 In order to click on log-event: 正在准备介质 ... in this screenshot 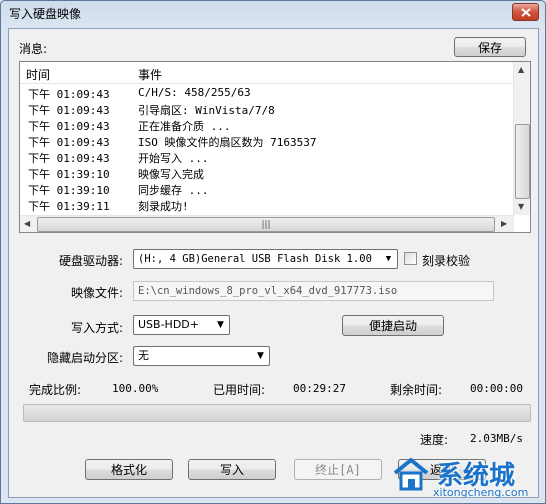, I will do `click(184, 126)`.